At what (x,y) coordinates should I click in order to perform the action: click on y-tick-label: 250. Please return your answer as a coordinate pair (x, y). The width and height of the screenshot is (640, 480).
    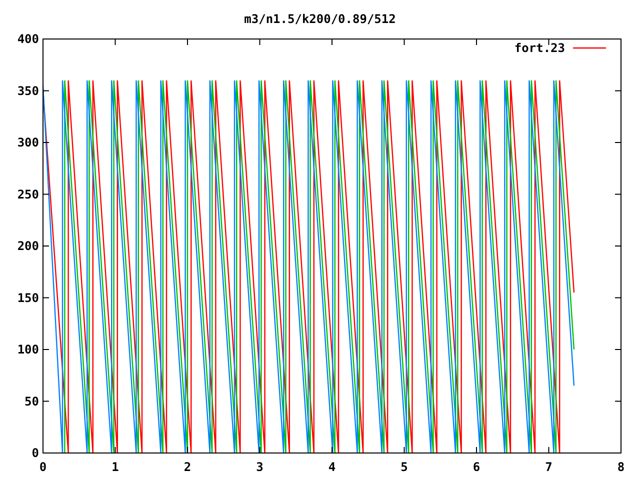
    Looking at the image, I should click on (28, 194).